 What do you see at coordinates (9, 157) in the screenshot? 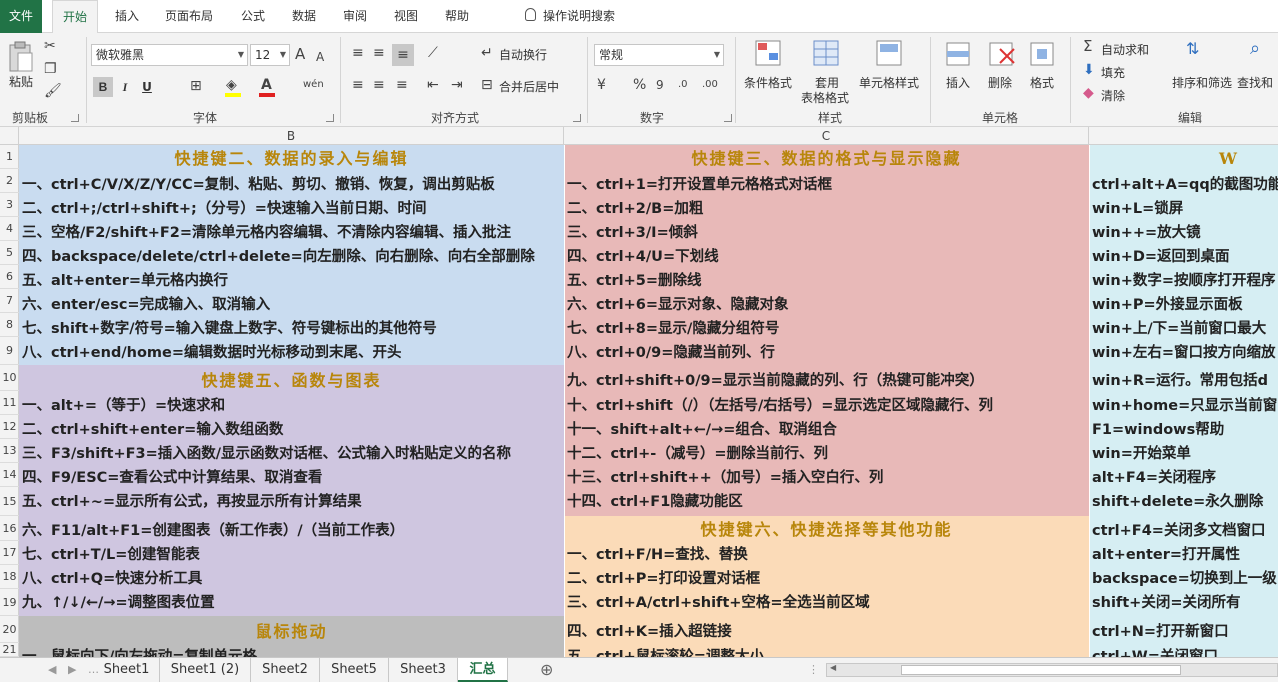
I see `row-header-1: 1` at bounding box center [9, 157].